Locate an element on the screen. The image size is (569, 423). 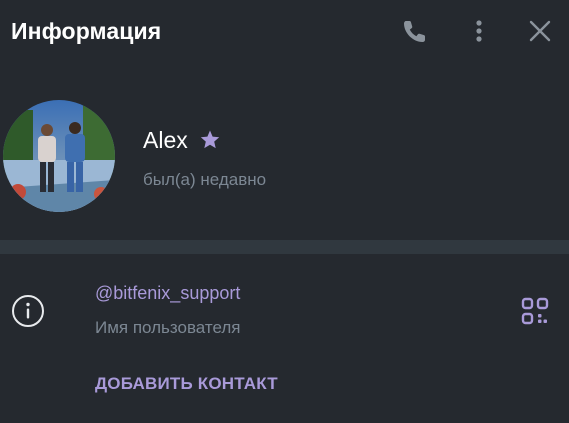
phone-icon is located at coordinates (414, 31).